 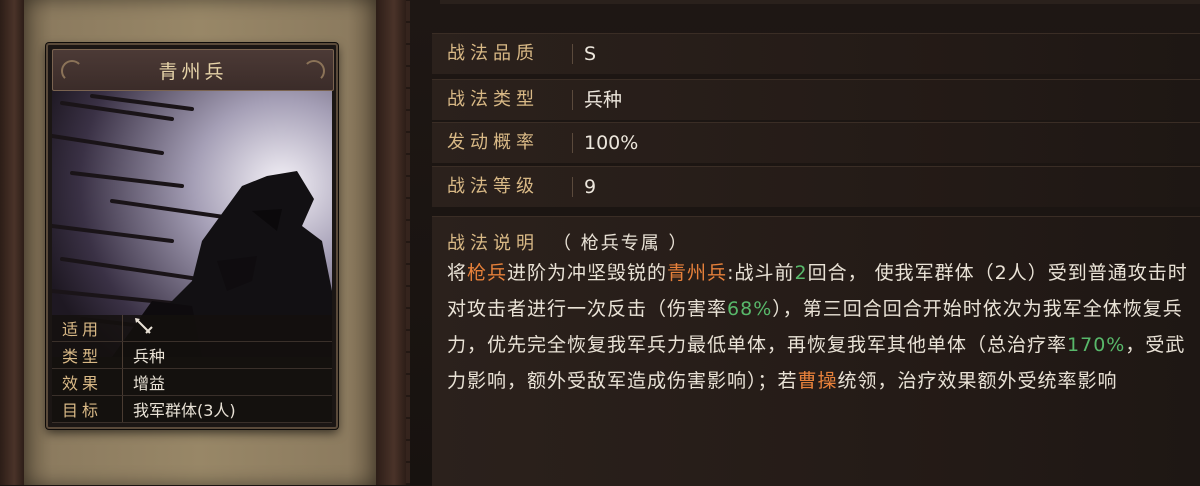 What do you see at coordinates (487, 273) in the screenshot?
I see `keyword-spearman: 枪兵` at bounding box center [487, 273].